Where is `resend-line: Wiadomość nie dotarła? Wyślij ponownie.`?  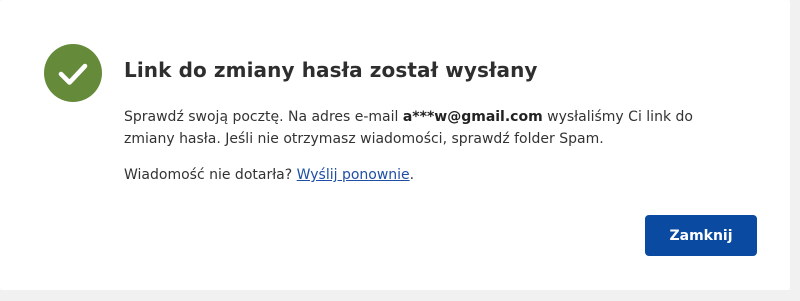 resend-line: Wiadomość nie dotarła? Wyślij ponownie. is located at coordinates (269, 175).